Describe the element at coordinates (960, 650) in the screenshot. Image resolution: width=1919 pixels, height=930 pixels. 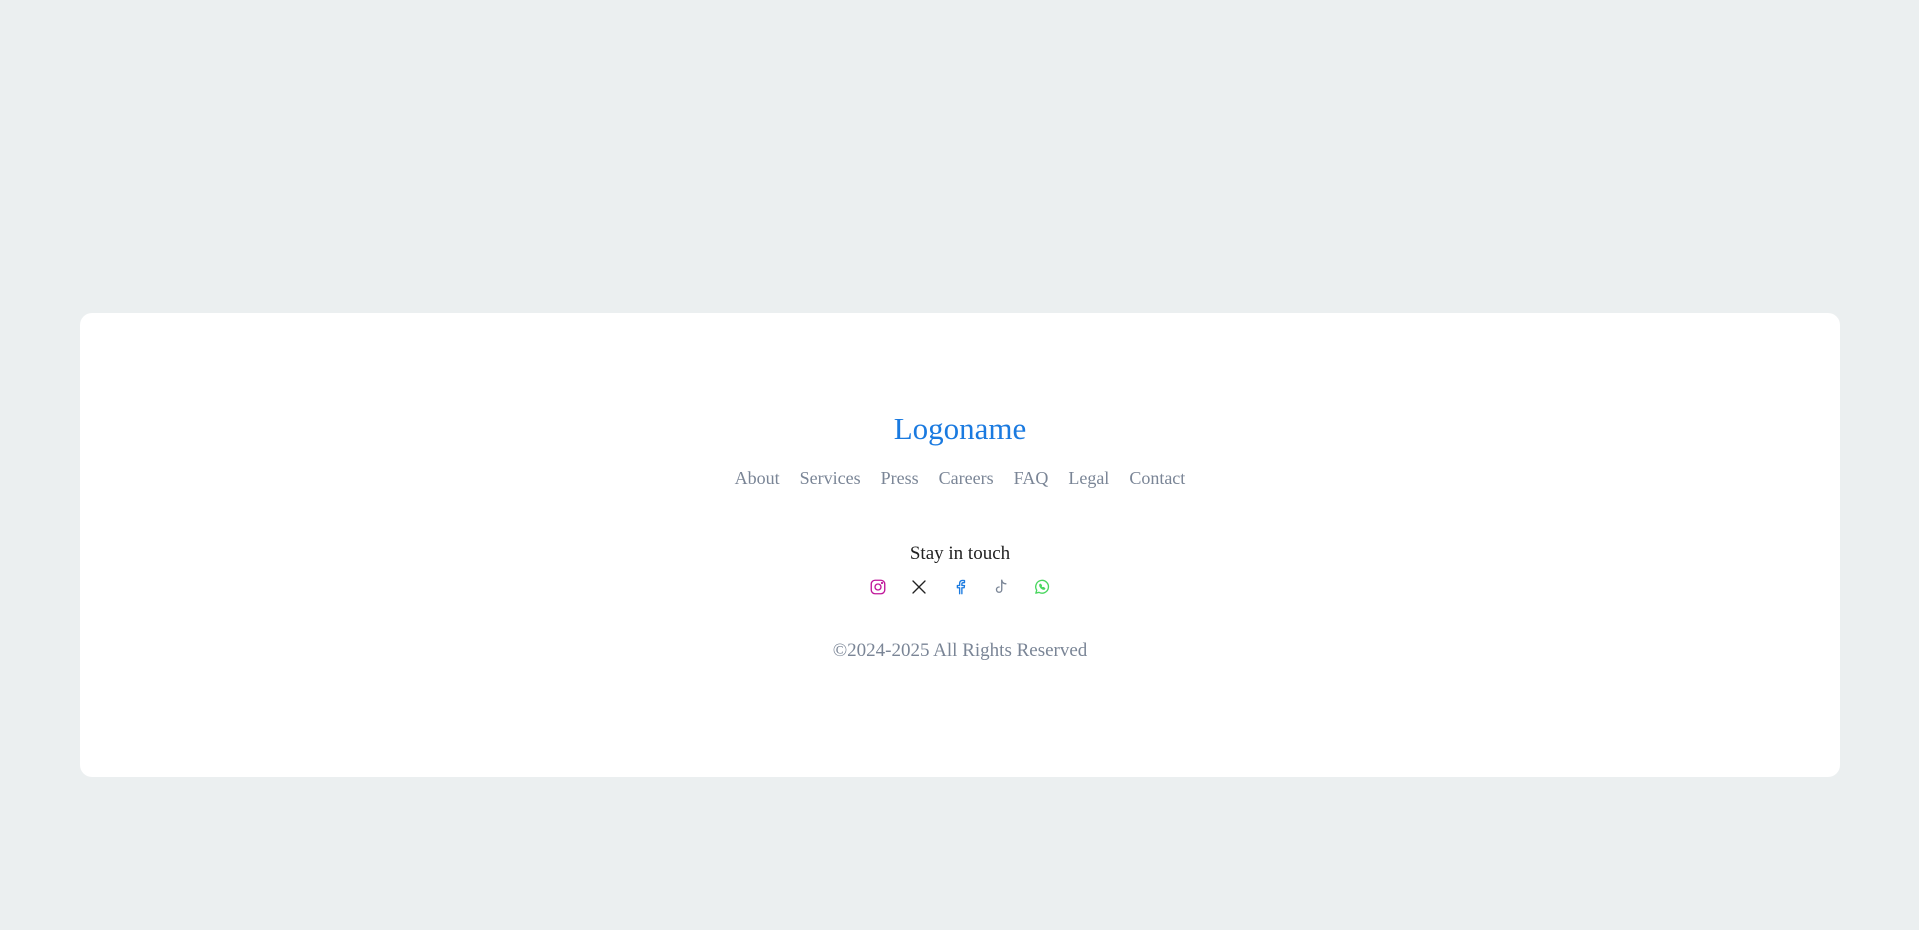
I see `copyright-text: ©2024-2025 All Rights Reserved` at that location.